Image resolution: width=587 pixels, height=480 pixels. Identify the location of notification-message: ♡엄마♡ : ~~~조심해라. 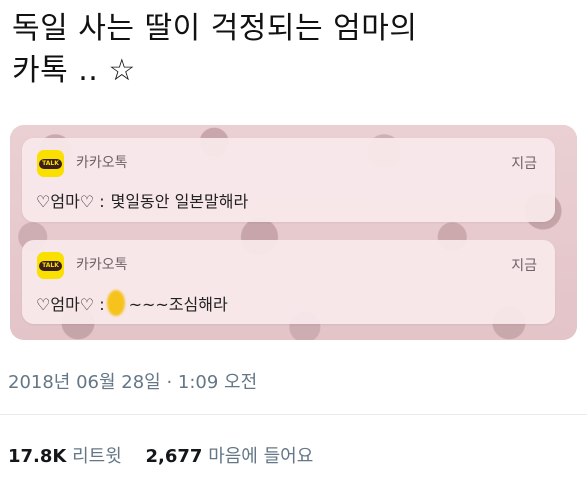
(132, 303).